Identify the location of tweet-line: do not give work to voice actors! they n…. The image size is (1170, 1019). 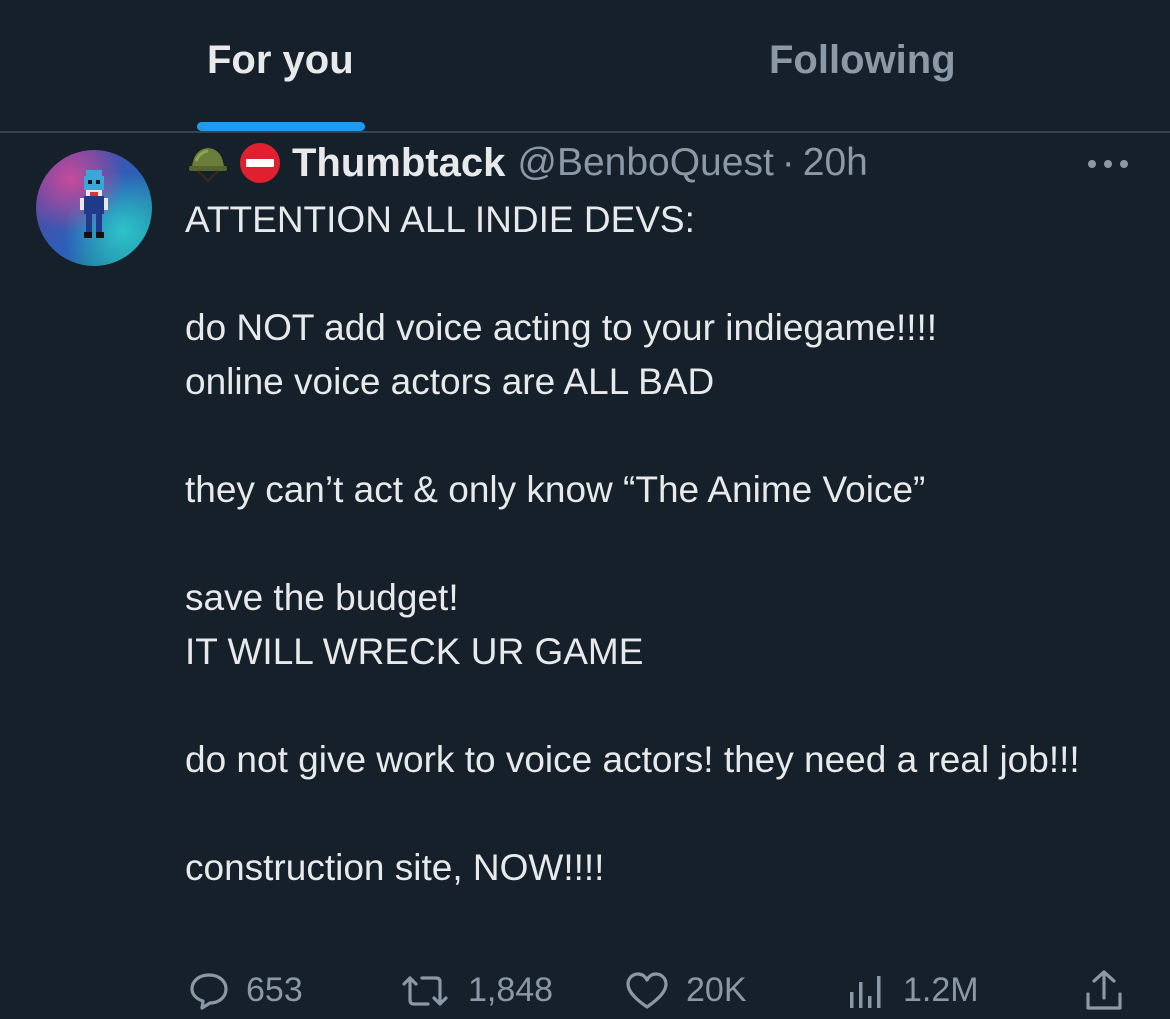
(632, 759).